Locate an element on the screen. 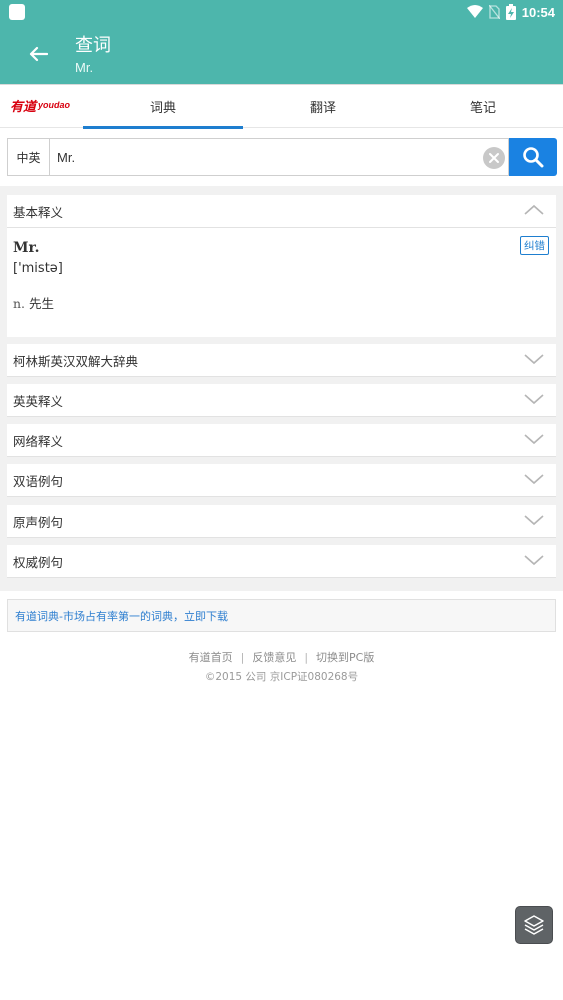 Image resolution: width=563 pixels, height=1000 pixels. status-icons: 10:54 is located at coordinates (510, 12).